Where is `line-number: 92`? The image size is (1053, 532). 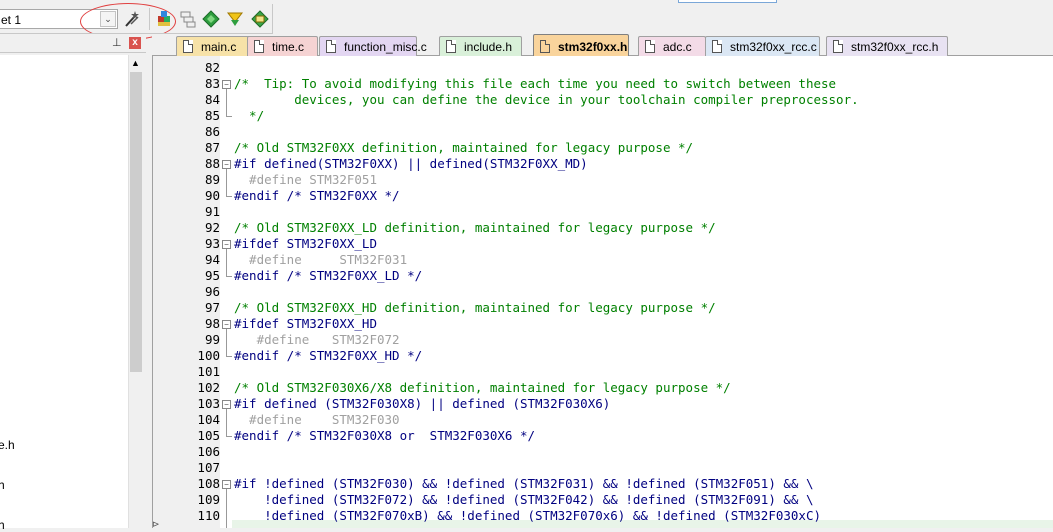
line-number: 92 is located at coordinates (212, 227).